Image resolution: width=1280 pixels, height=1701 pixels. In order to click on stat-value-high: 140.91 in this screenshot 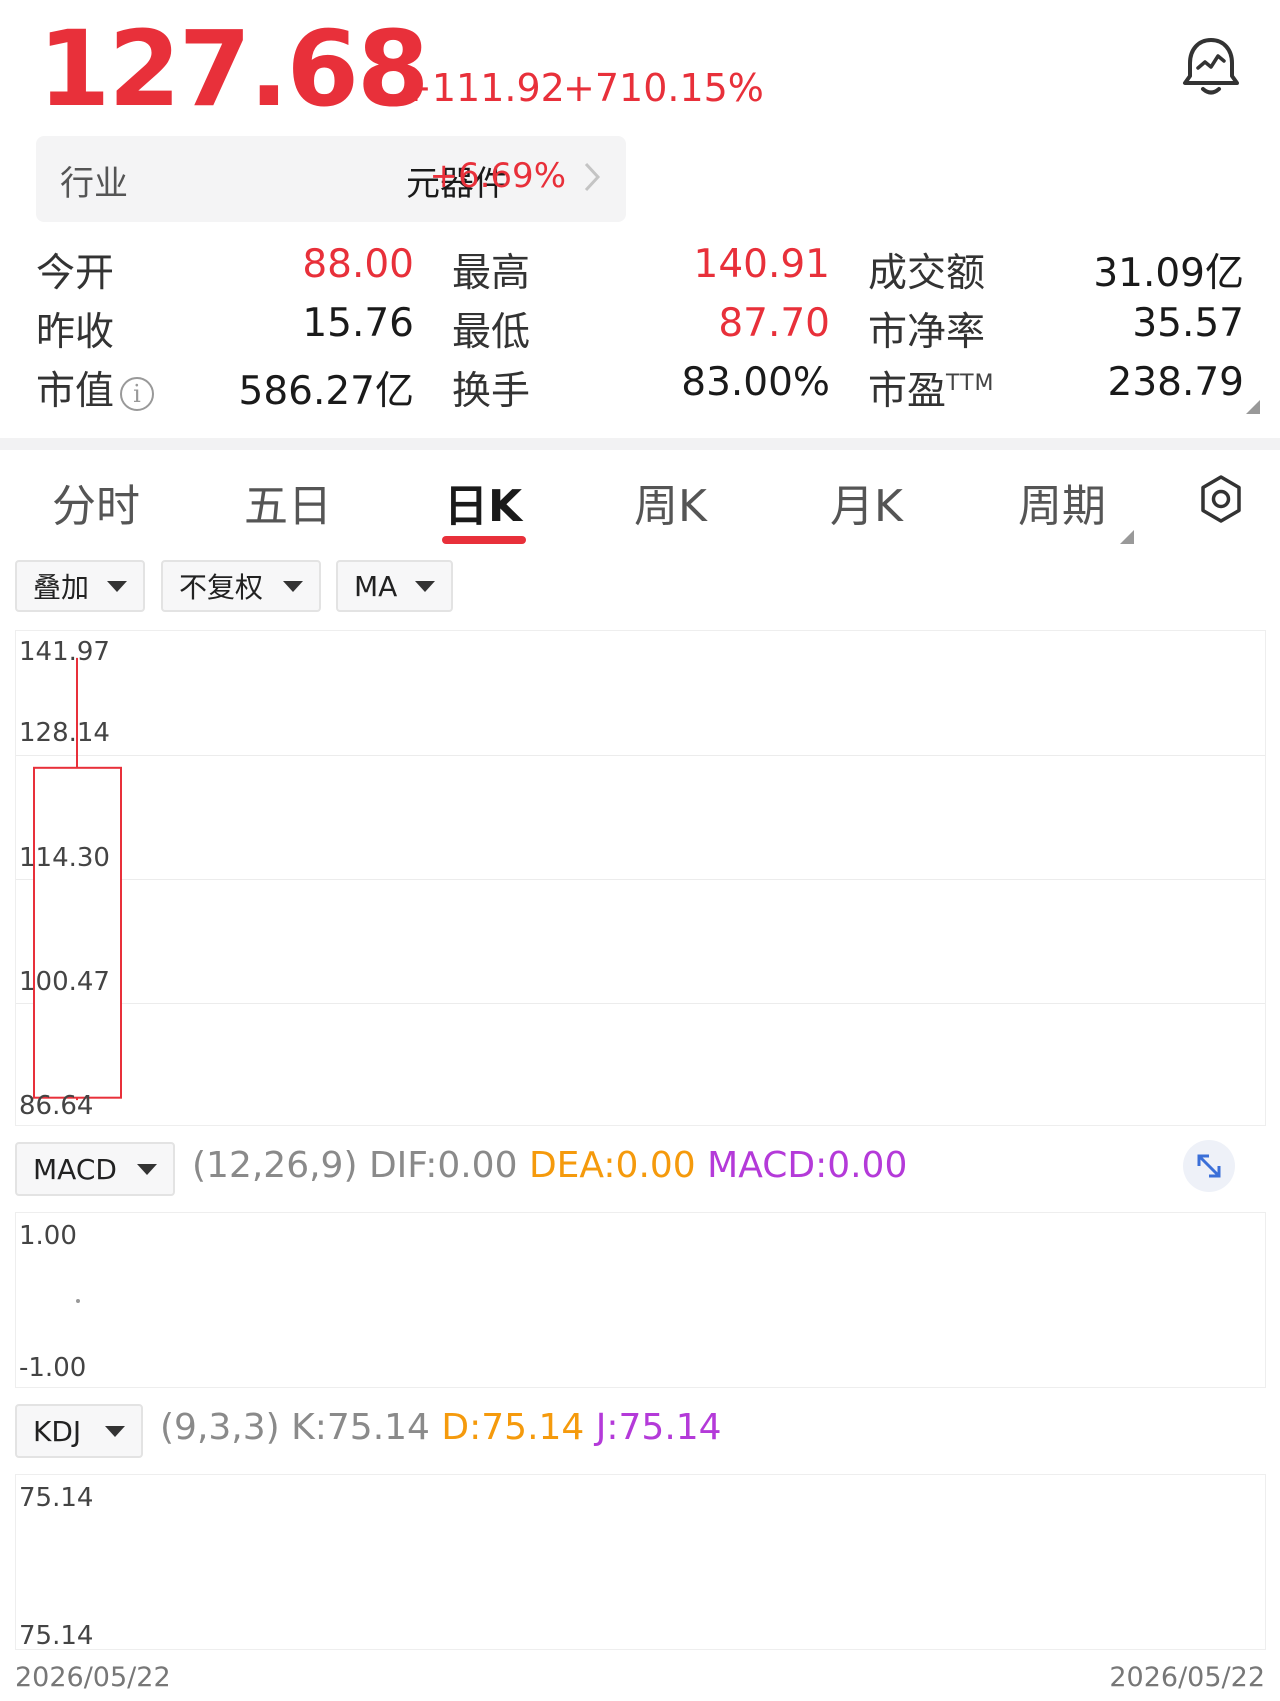, I will do `click(761, 264)`.